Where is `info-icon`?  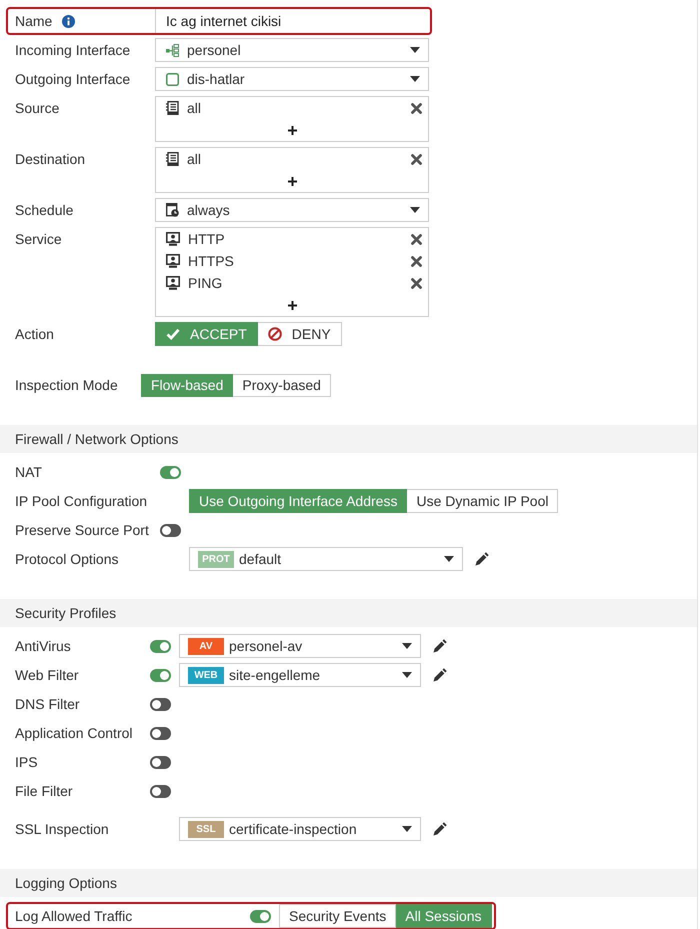 info-icon is located at coordinates (69, 21).